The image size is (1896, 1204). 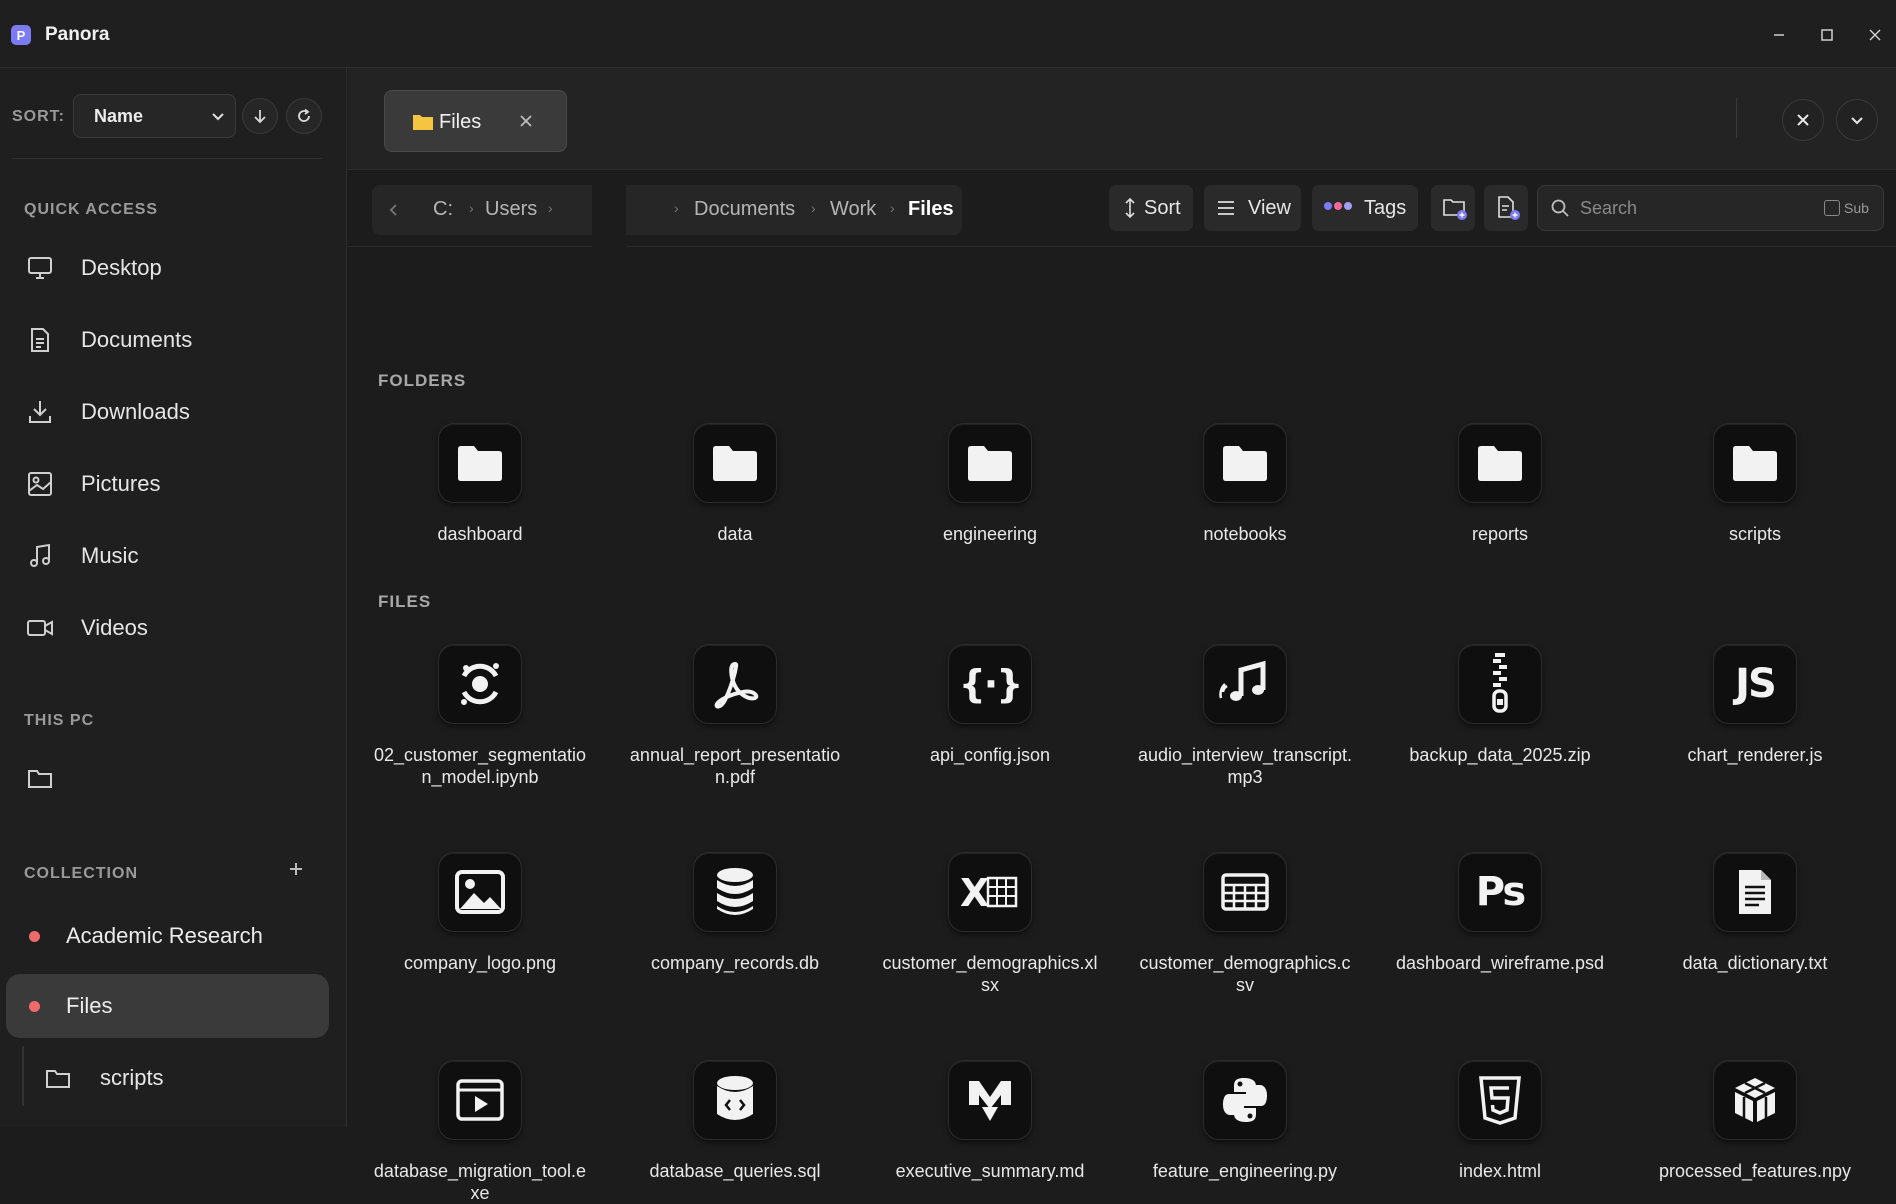 What do you see at coordinates (173, 627) in the screenshot?
I see `sidebar-item-videos: Videos` at bounding box center [173, 627].